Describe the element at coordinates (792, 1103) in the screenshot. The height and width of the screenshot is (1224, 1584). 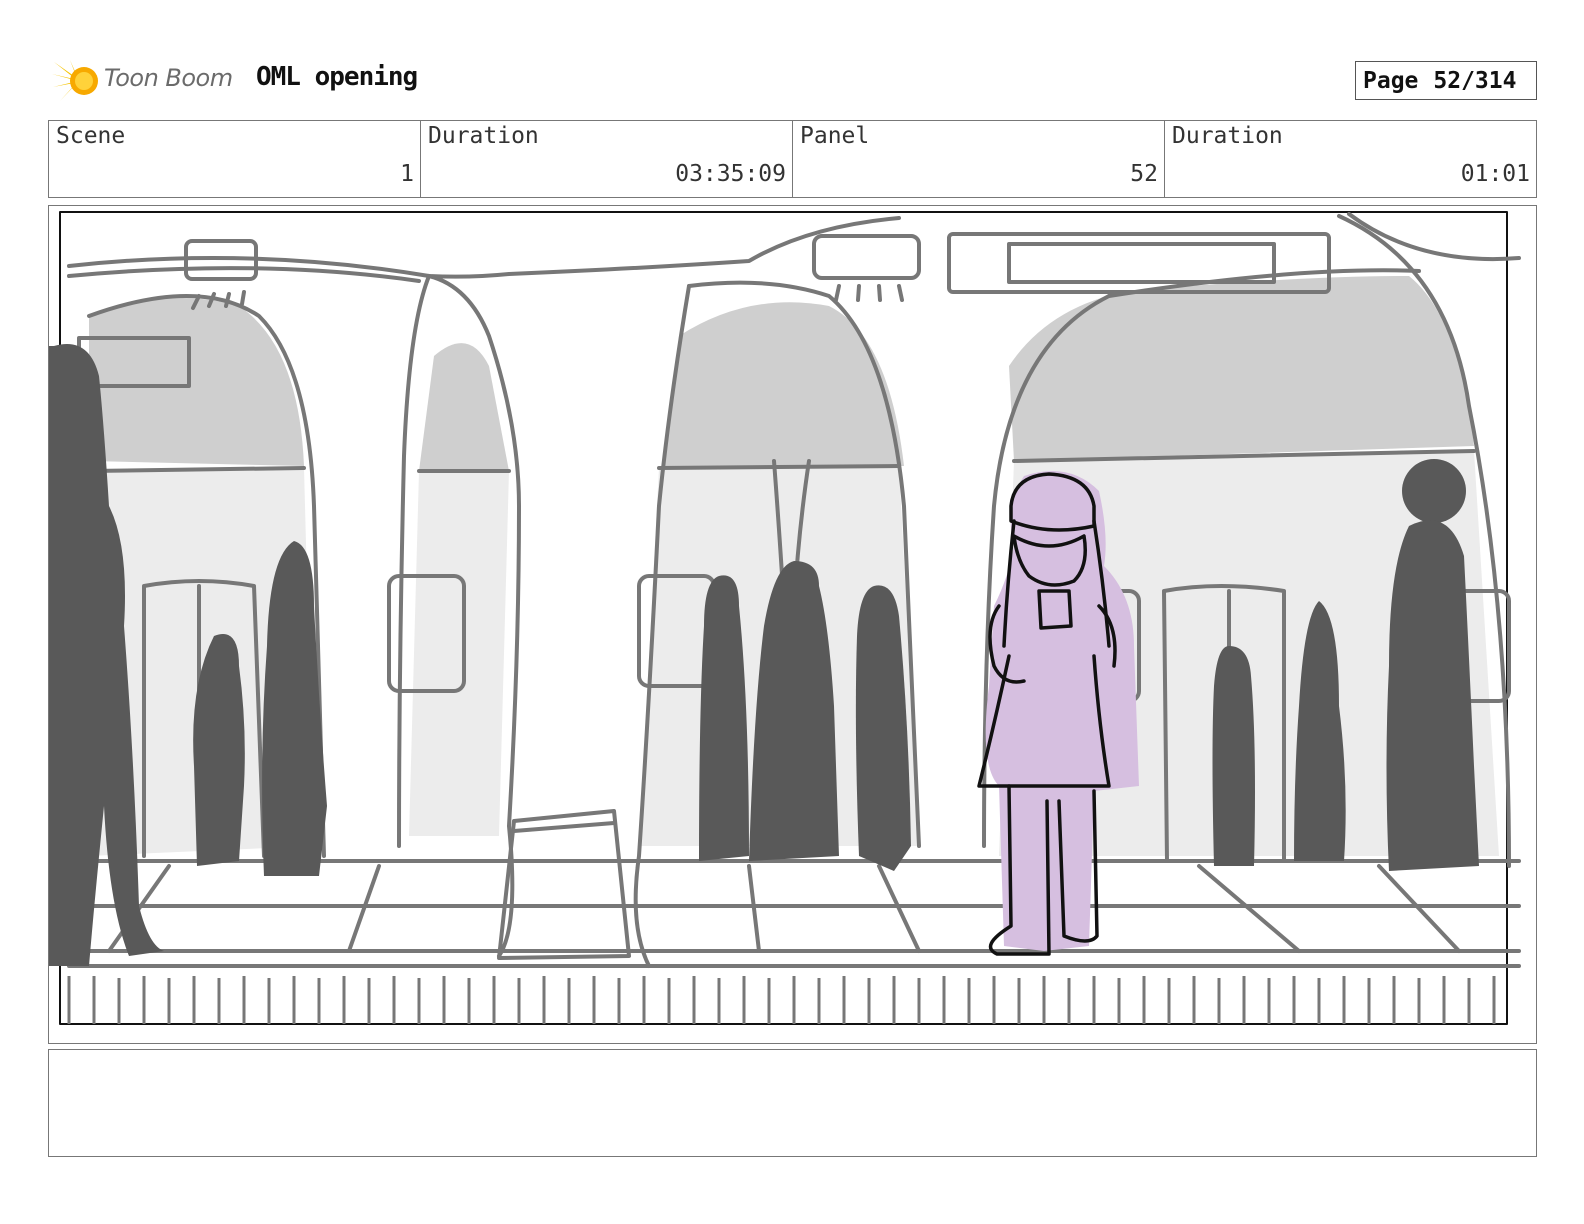
I see `panel-notes-box` at that location.